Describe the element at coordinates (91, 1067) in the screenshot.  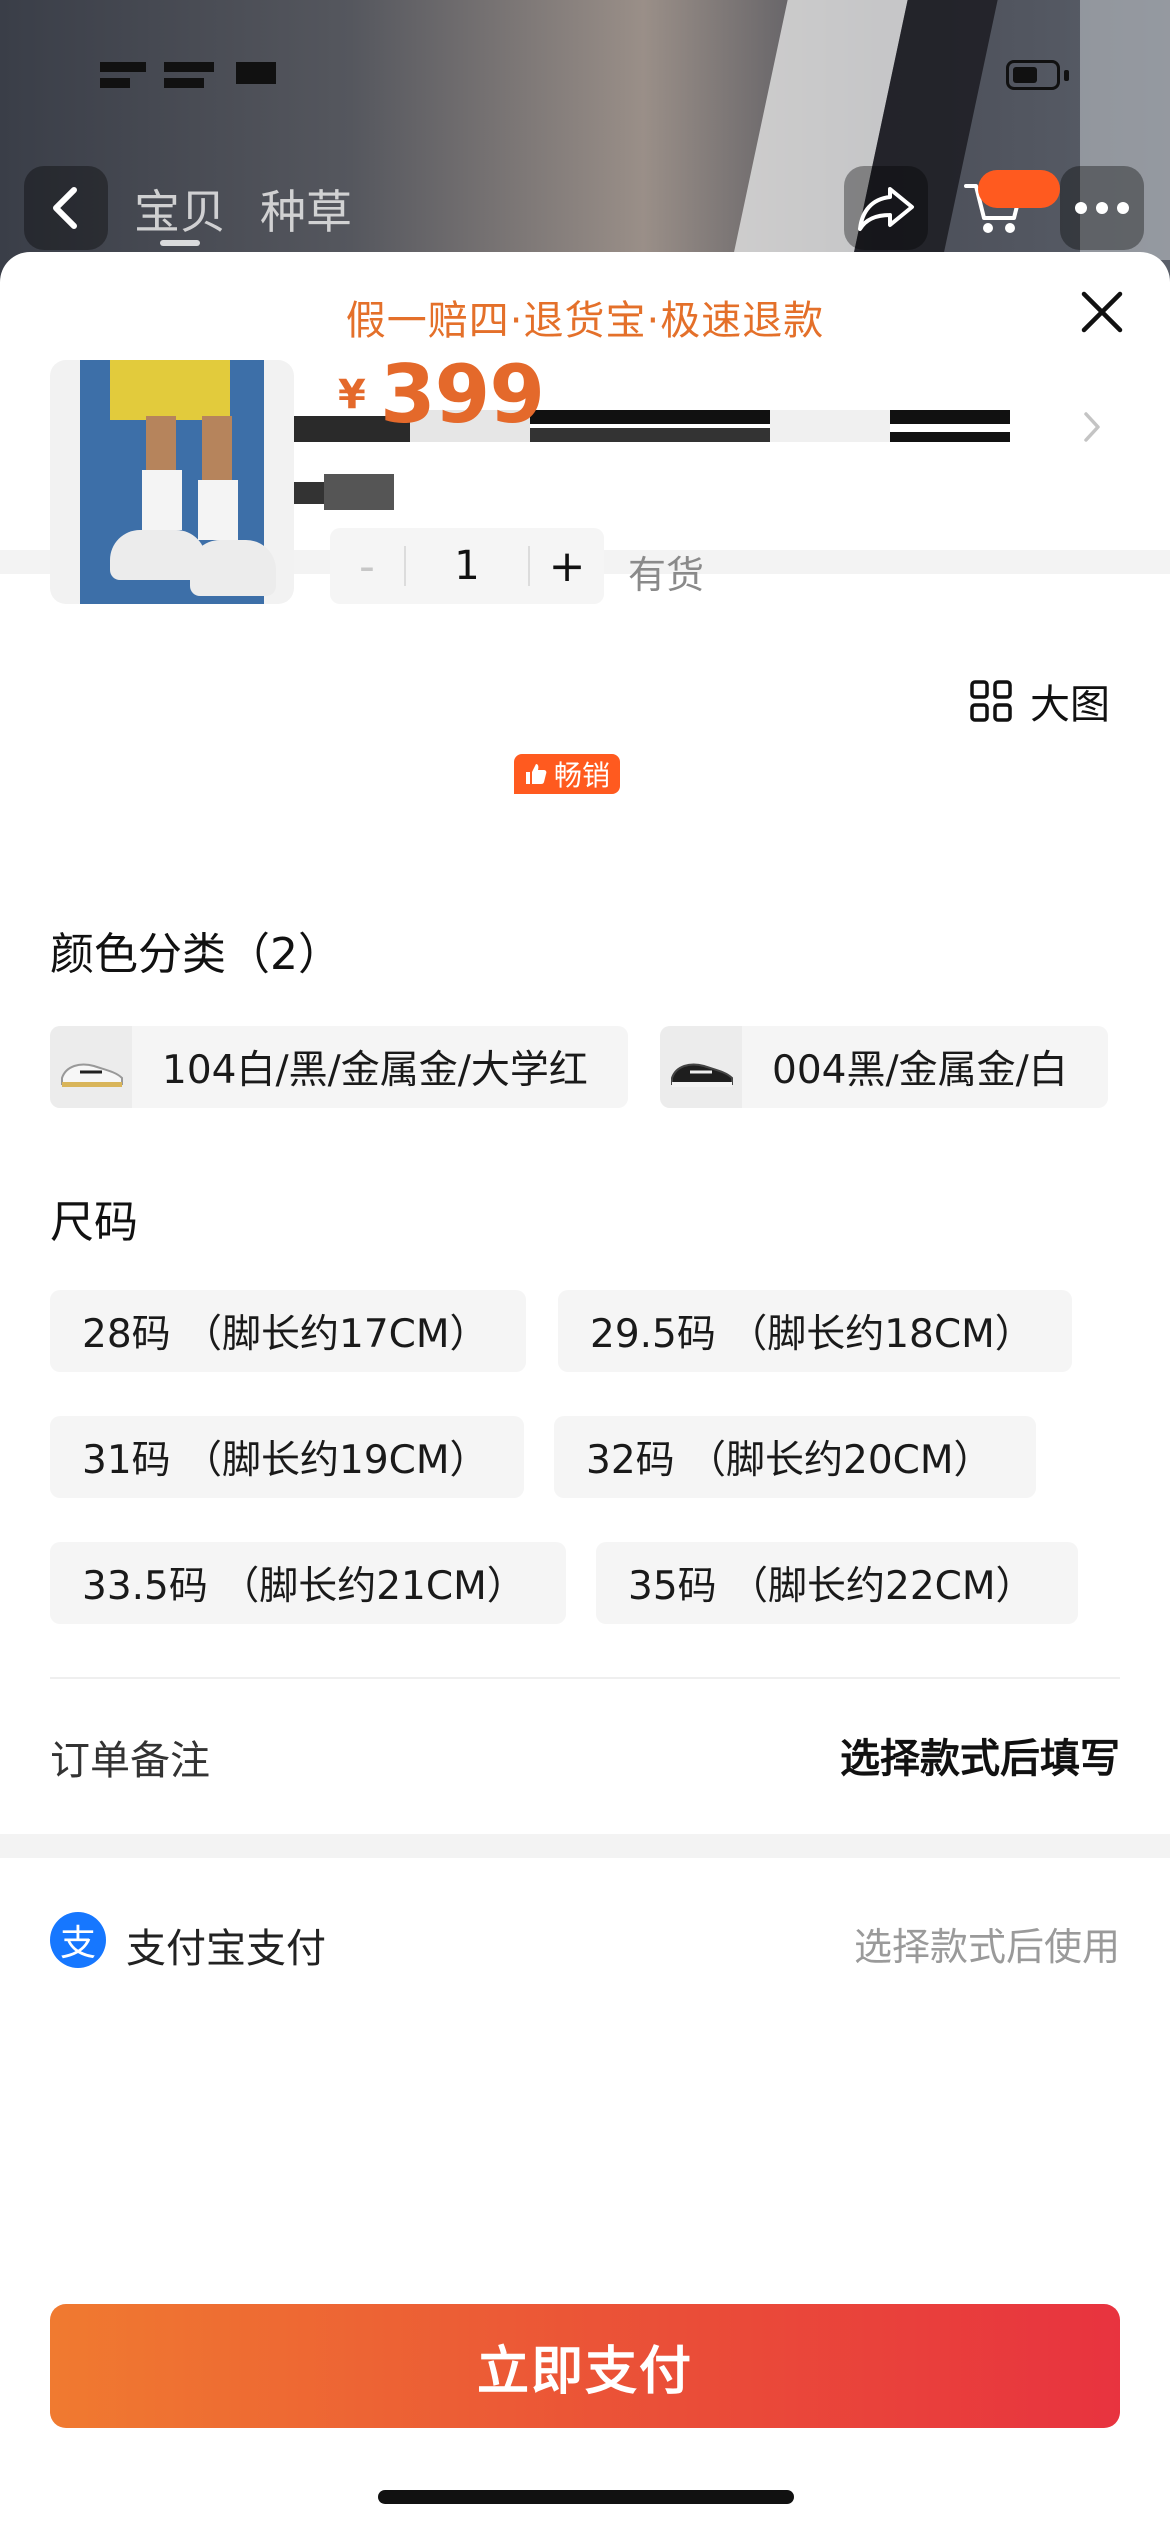
I see `color-thumbnail-white-shoe` at that location.